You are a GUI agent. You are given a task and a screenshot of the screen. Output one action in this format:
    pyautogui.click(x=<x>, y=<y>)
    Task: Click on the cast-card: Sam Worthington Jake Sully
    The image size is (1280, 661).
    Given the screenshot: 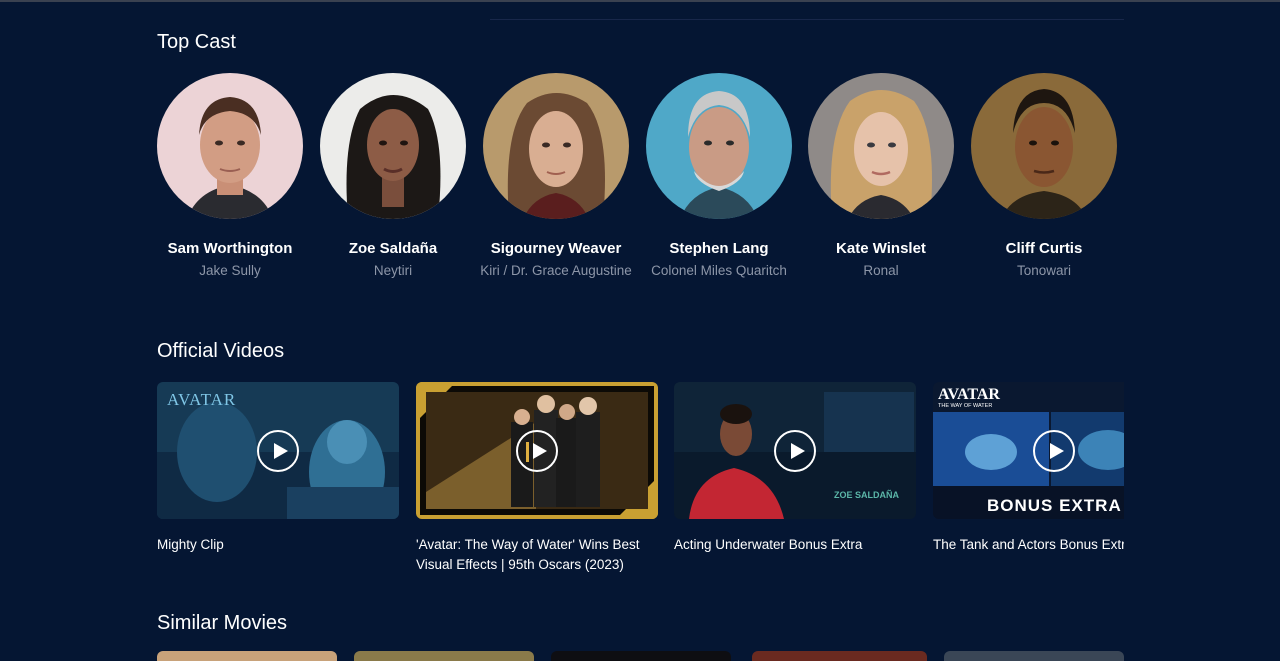 What is the action you would take?
    pyautogui.click(x=230, y=177)
    